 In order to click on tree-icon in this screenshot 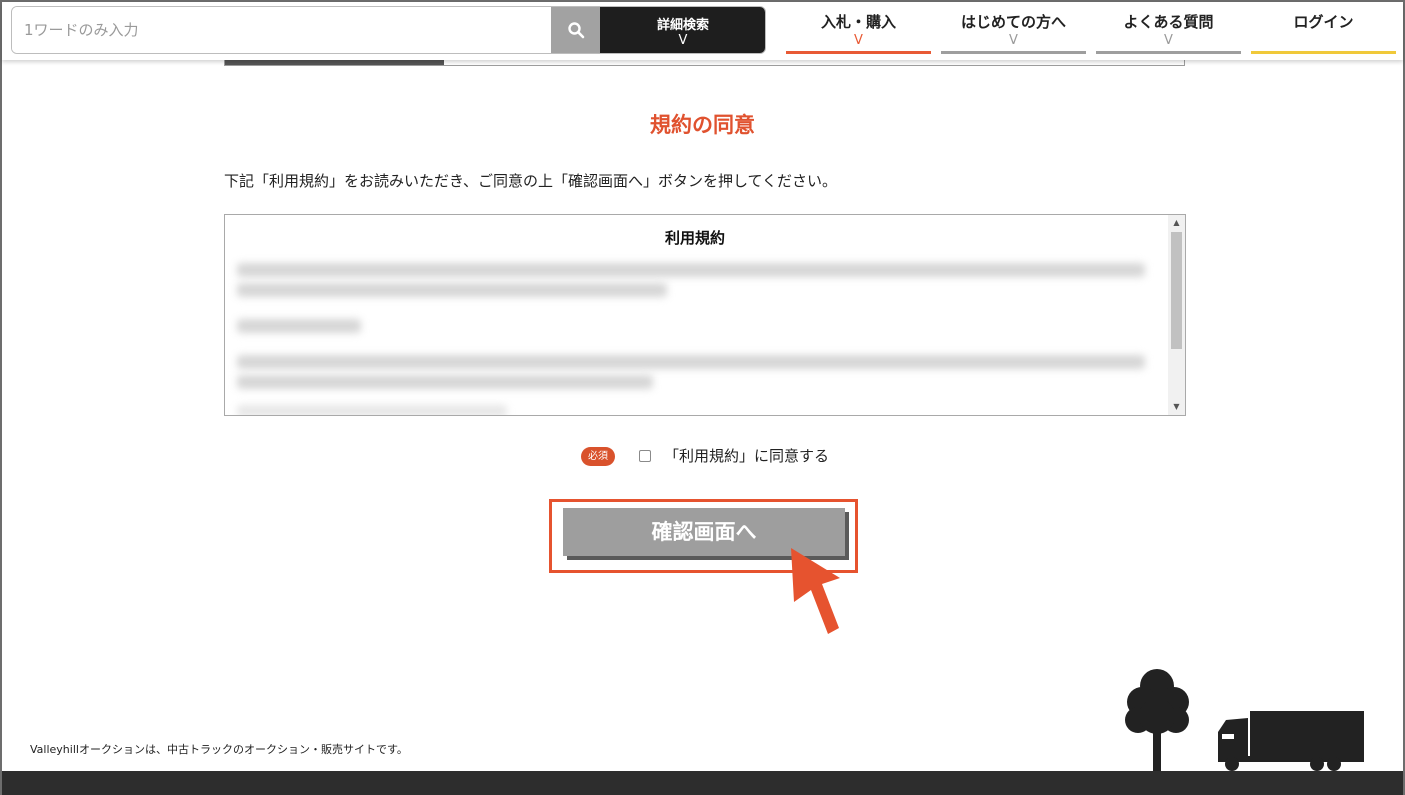, I will do `click(1157, 720)`.